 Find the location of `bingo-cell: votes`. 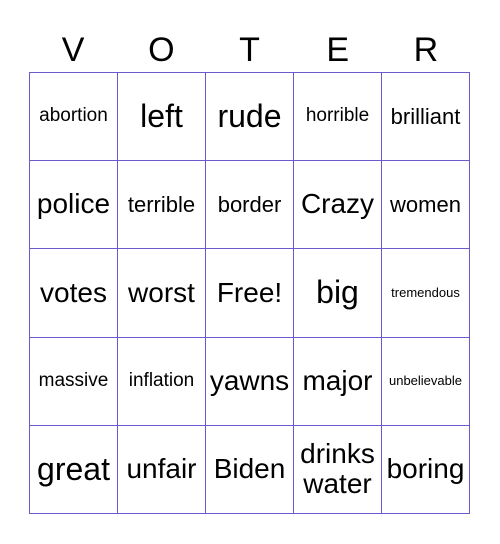

bingo-cell: votes is located at coordinates (74, 293).